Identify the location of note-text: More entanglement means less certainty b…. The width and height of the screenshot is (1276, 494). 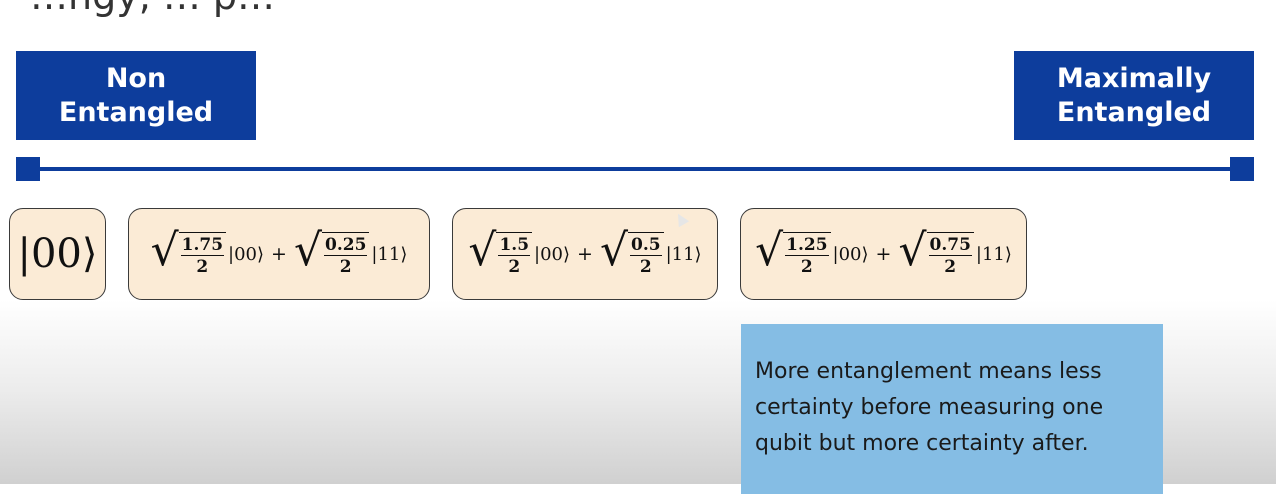
(929, 407).